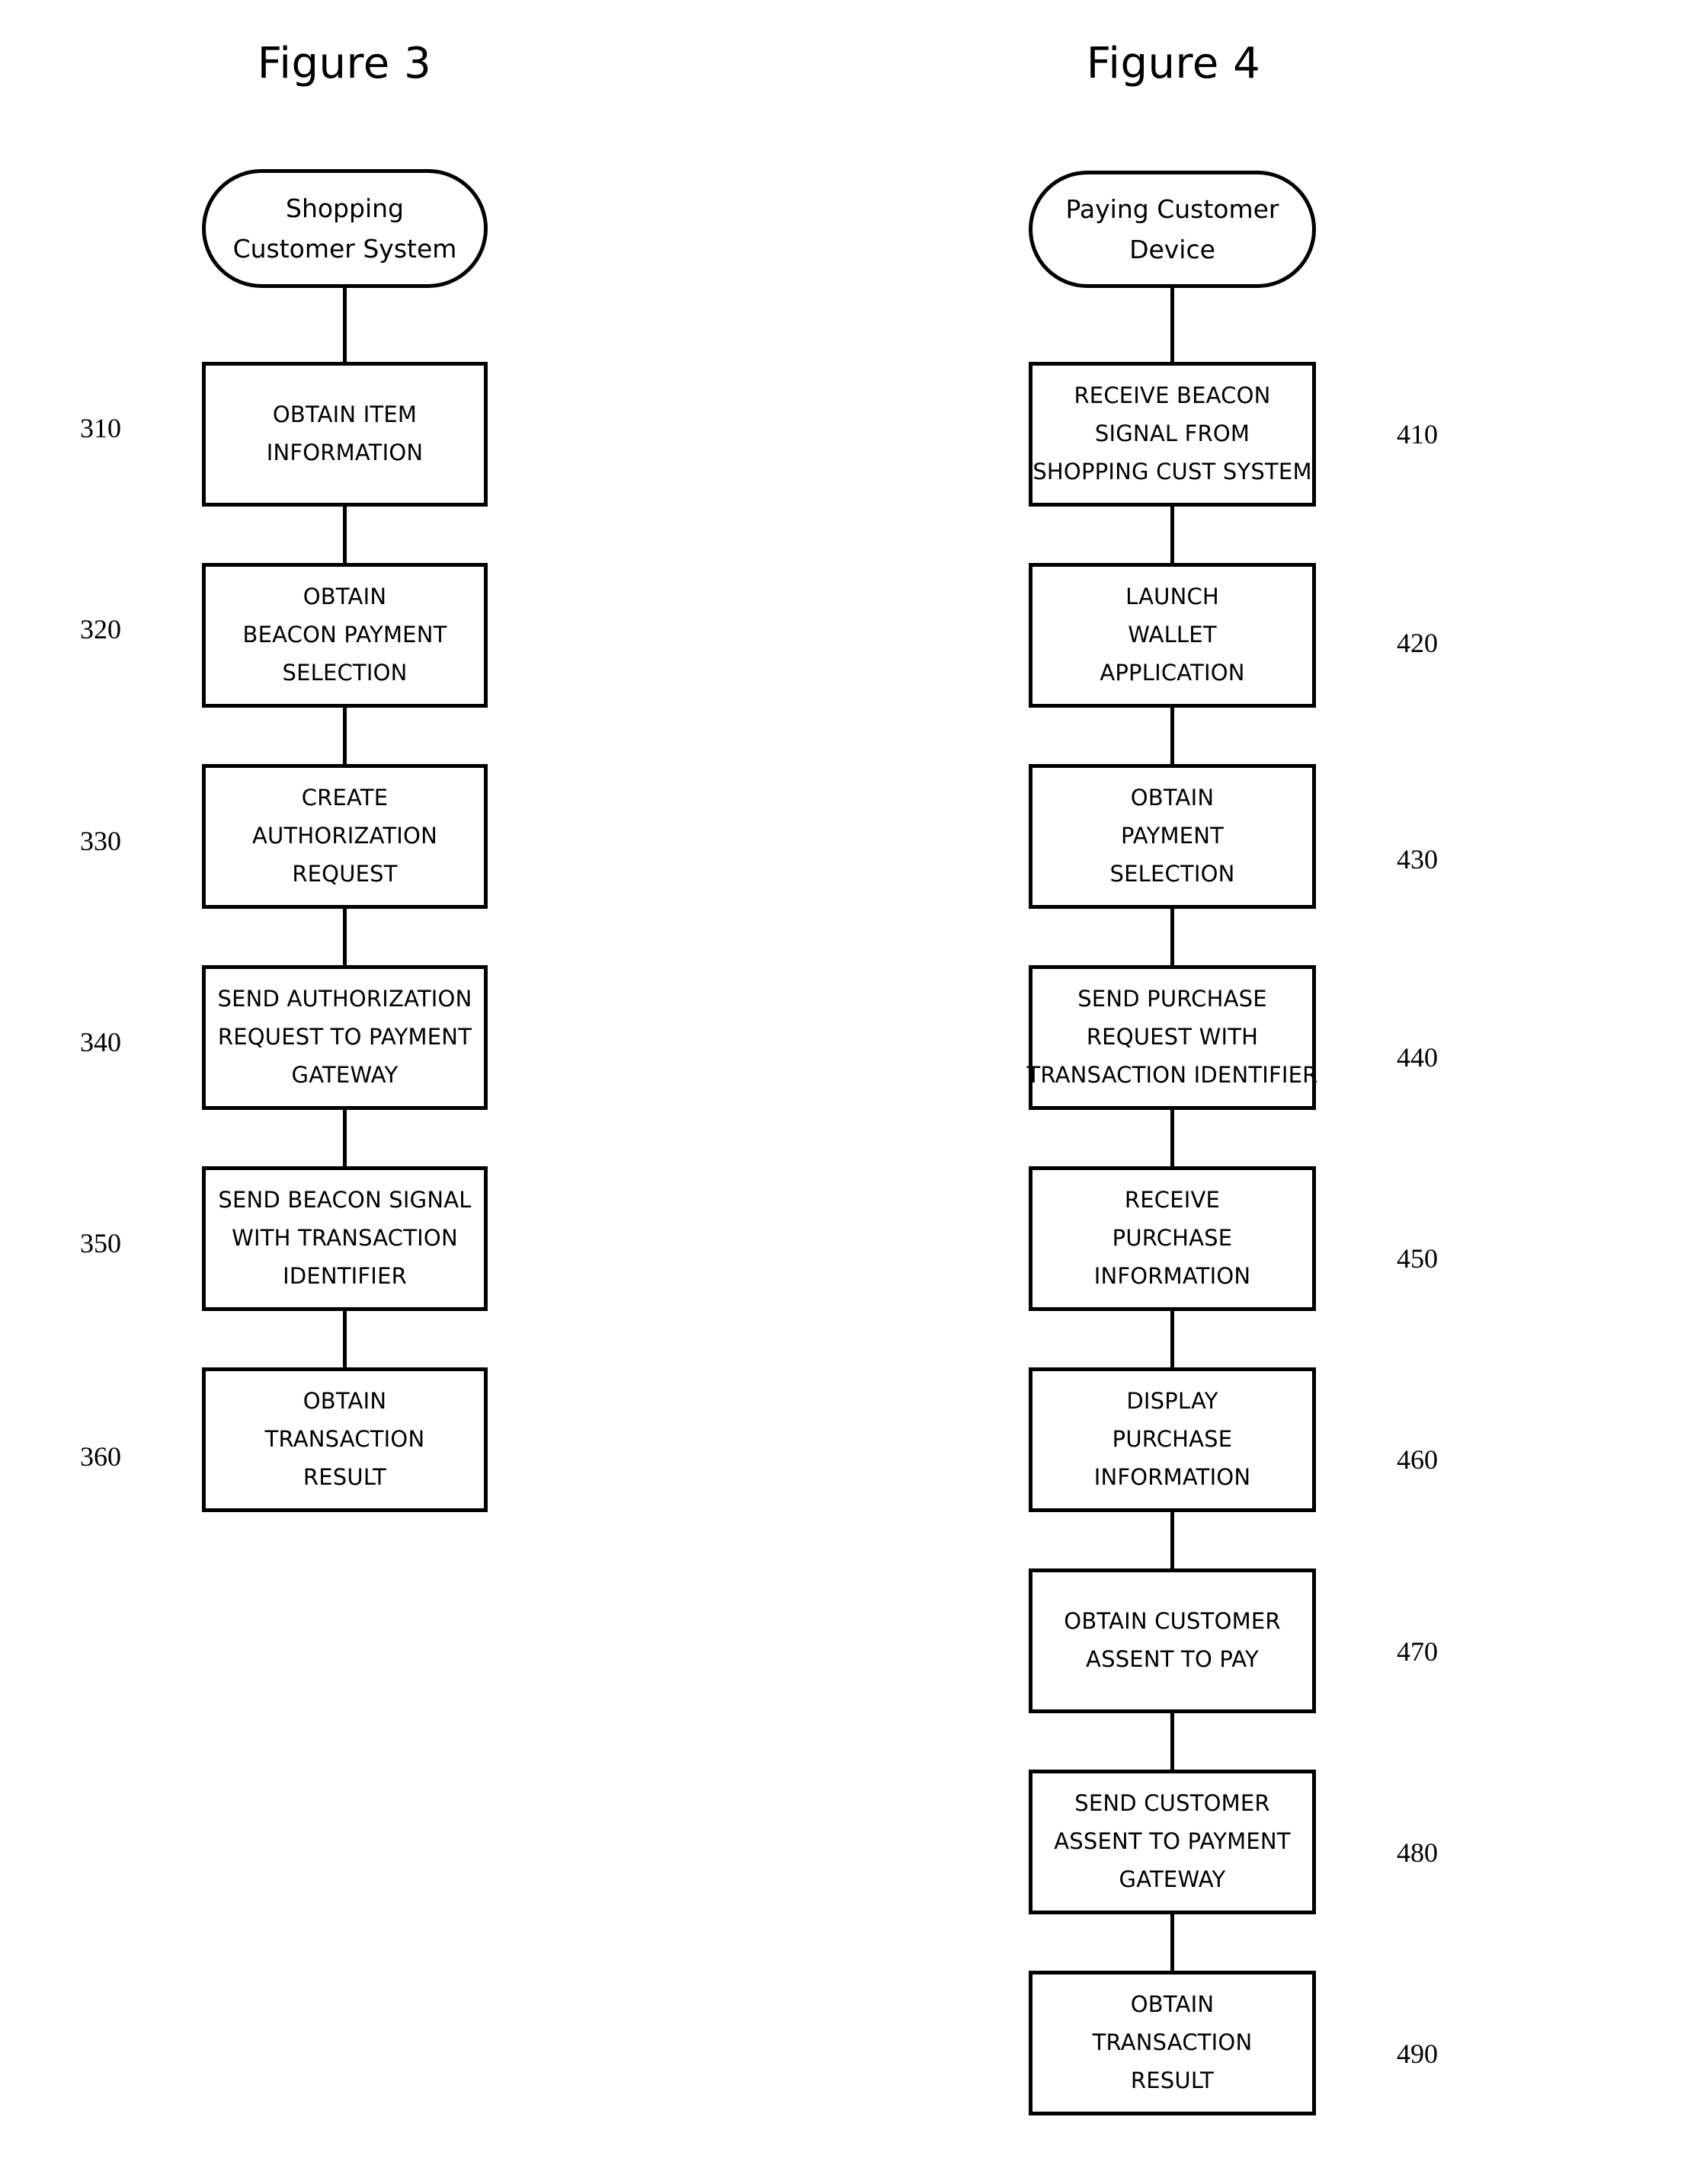 The width and height of the screenshot is (1700, 2184). Describe the element at coordinates (1417, 2054) in the screenshot. I see `reference-numeral: 490` at that location.